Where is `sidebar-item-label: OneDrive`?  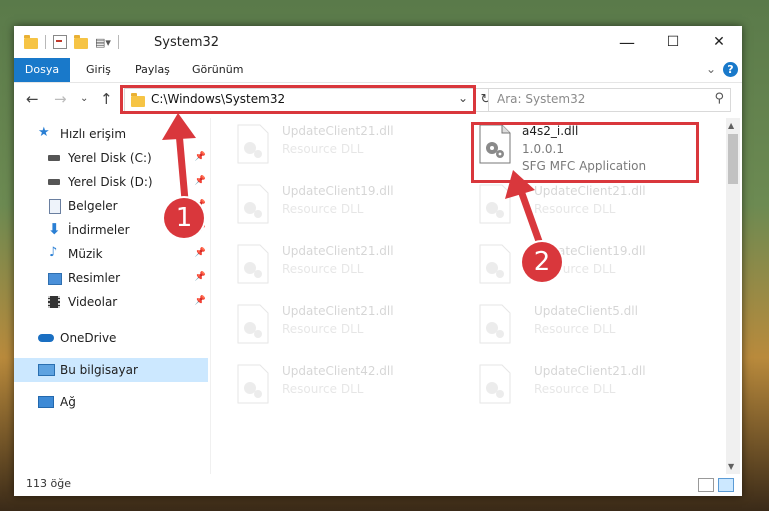 sidebar-item-label: OneDrive is located at coordinates (88, 338).